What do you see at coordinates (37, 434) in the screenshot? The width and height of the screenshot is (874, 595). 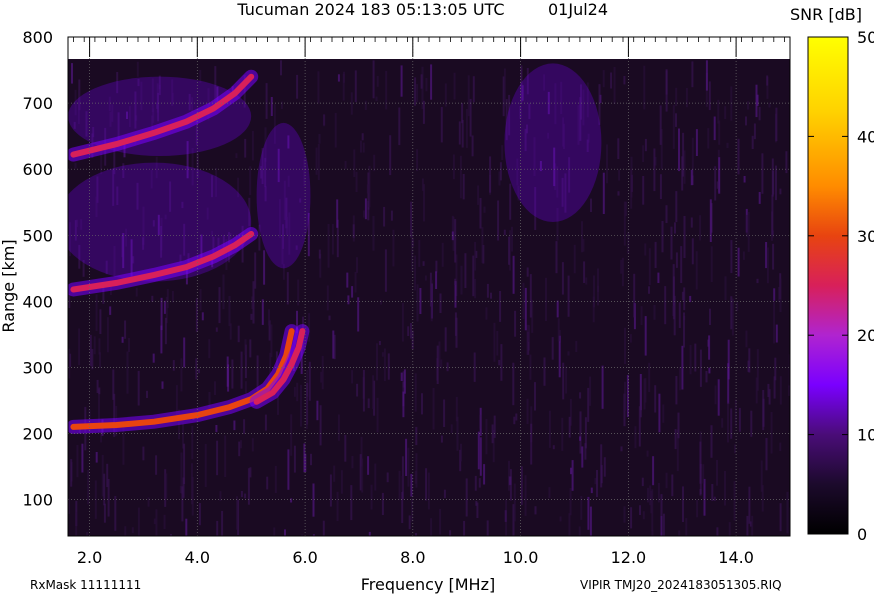 I see `y-tick-label: 200` at bounding box center [37, 434].